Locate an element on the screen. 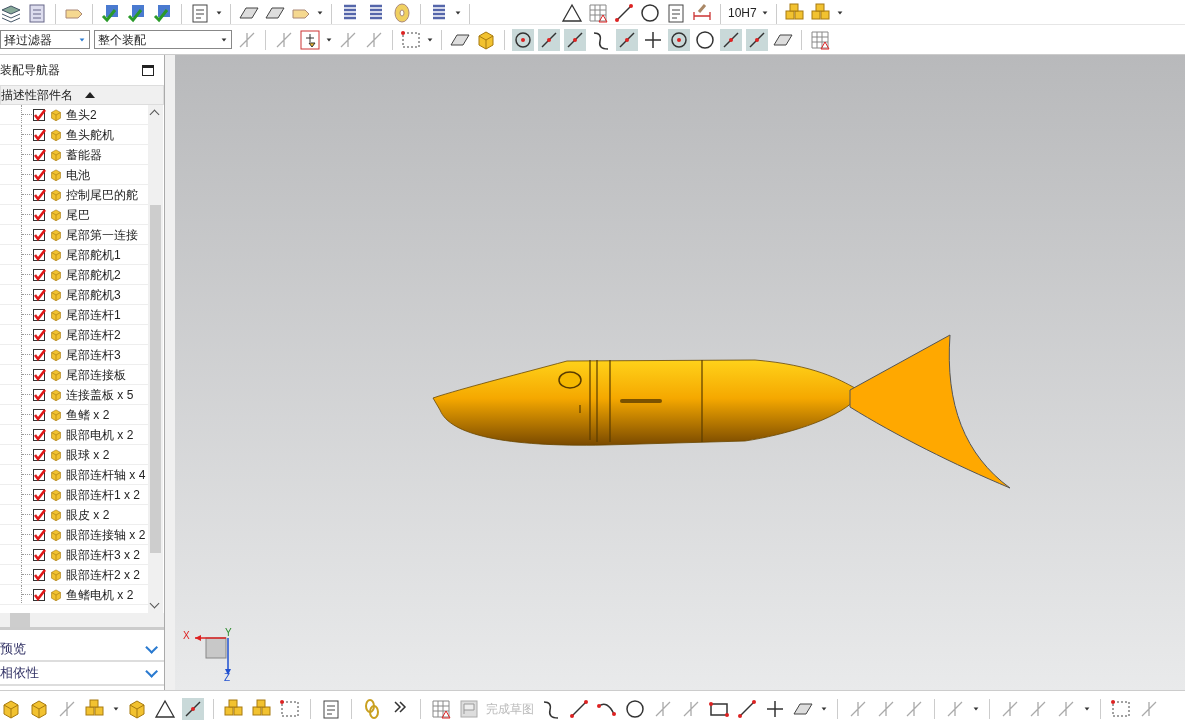 The width and height of the screenshot is (1185, 727). triangle-icon is located at coordinates (572, 13).